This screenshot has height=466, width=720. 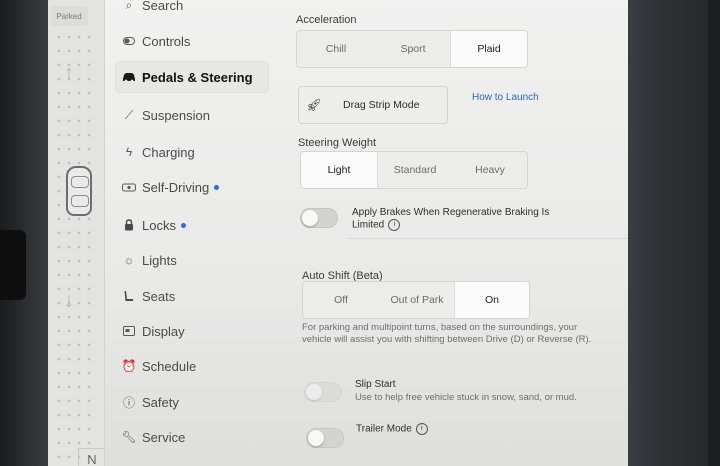 What do you see at coordinates (323, 392) in the screenshot?
I see `slip-start-toggle` at bounding box center [323, 392].